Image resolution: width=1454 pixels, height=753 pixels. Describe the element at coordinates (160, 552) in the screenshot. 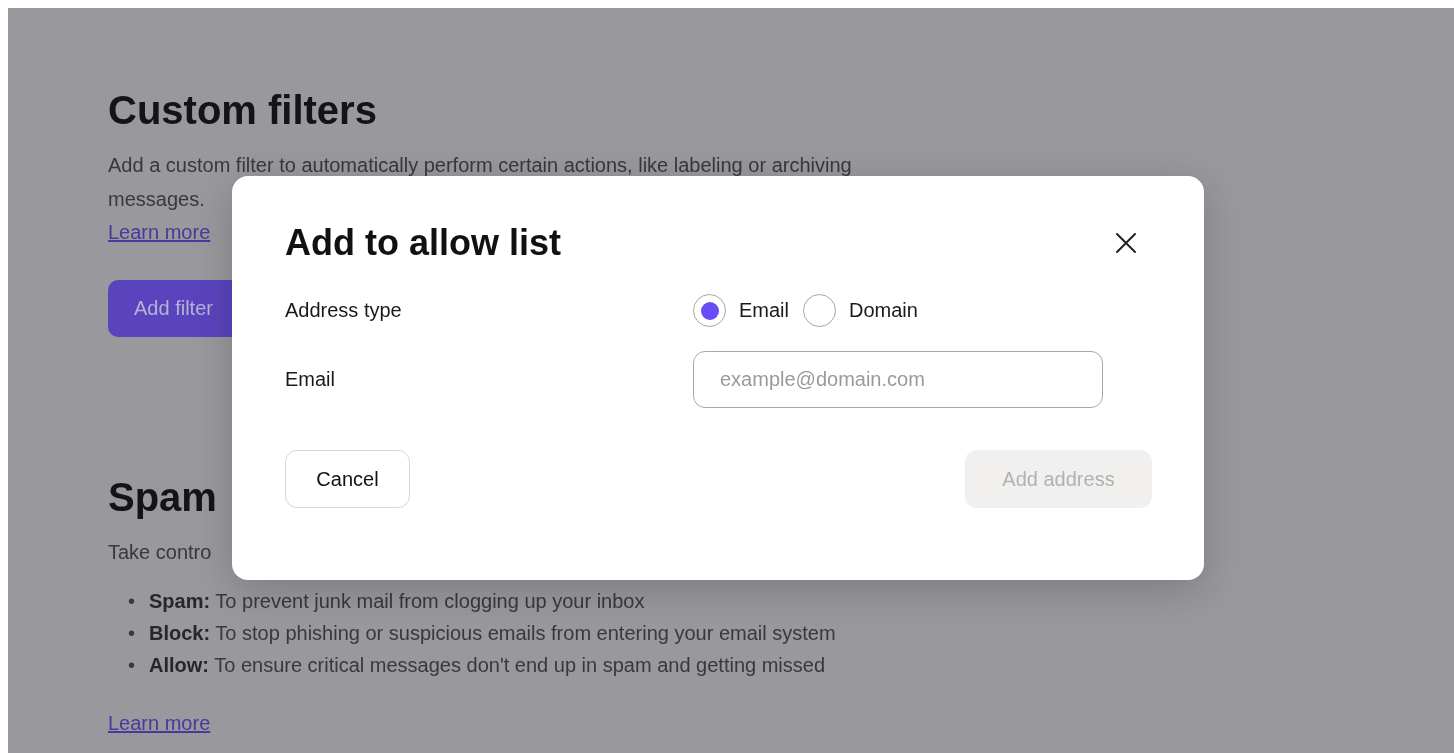

I see `section-description: Take contro` at that location.